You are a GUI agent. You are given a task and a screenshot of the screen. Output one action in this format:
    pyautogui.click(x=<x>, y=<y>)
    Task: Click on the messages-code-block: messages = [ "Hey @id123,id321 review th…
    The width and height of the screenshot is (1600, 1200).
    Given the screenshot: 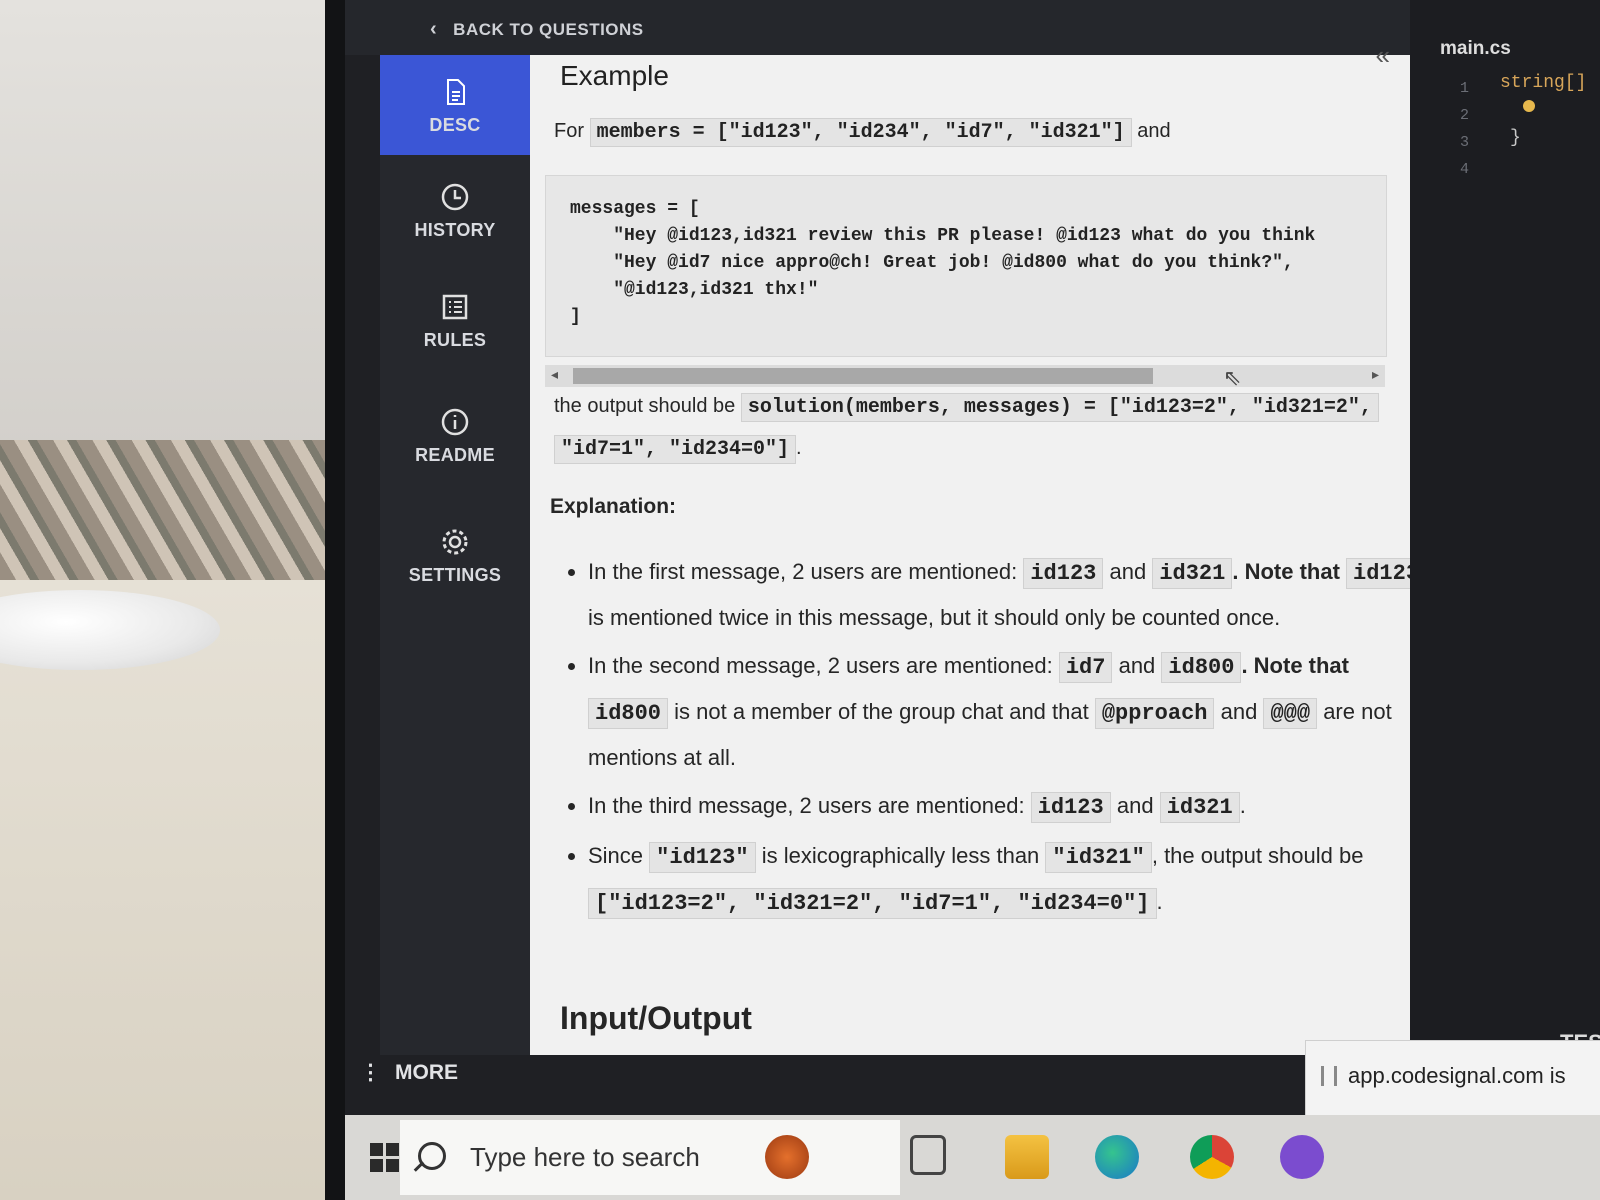 What is the action you would take?
    pyautogui.click(x=966, y=266)
    